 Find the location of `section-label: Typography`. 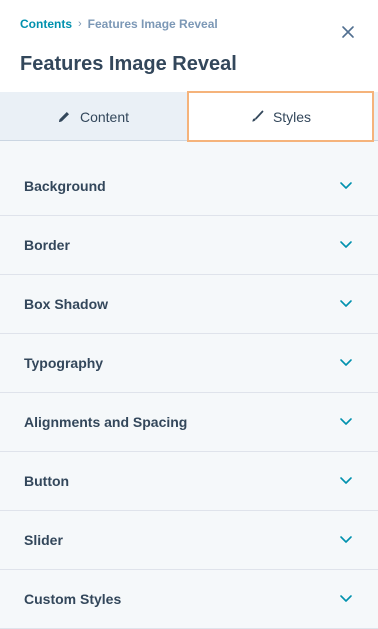

section-label: Typography is located at coordinates (64, 363).